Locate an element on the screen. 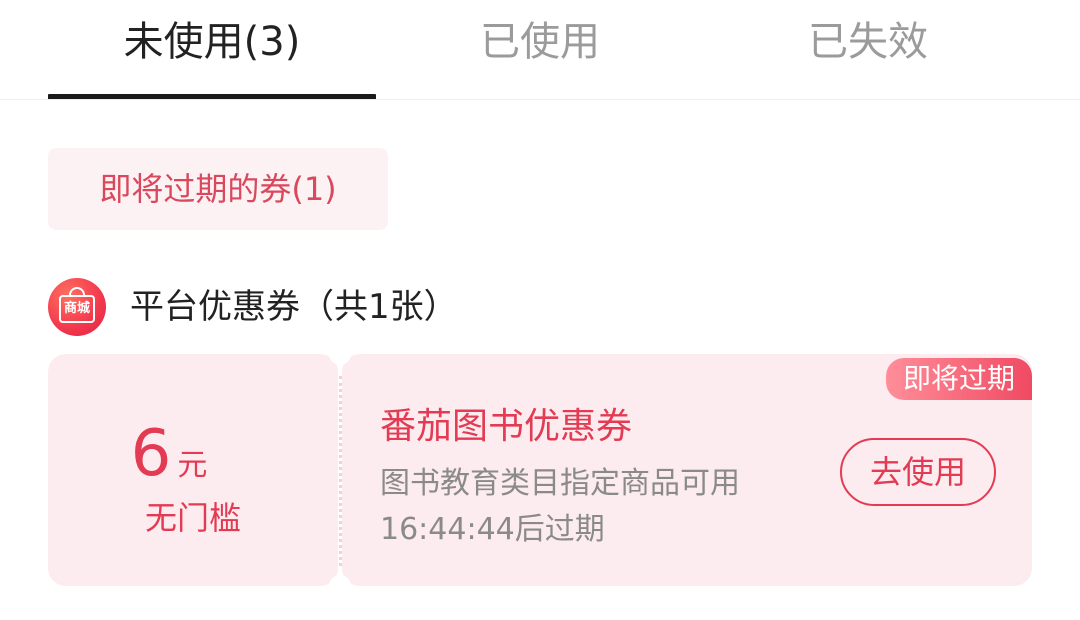  coupon-amount-value: 6 is located at coordinates (151, 454).